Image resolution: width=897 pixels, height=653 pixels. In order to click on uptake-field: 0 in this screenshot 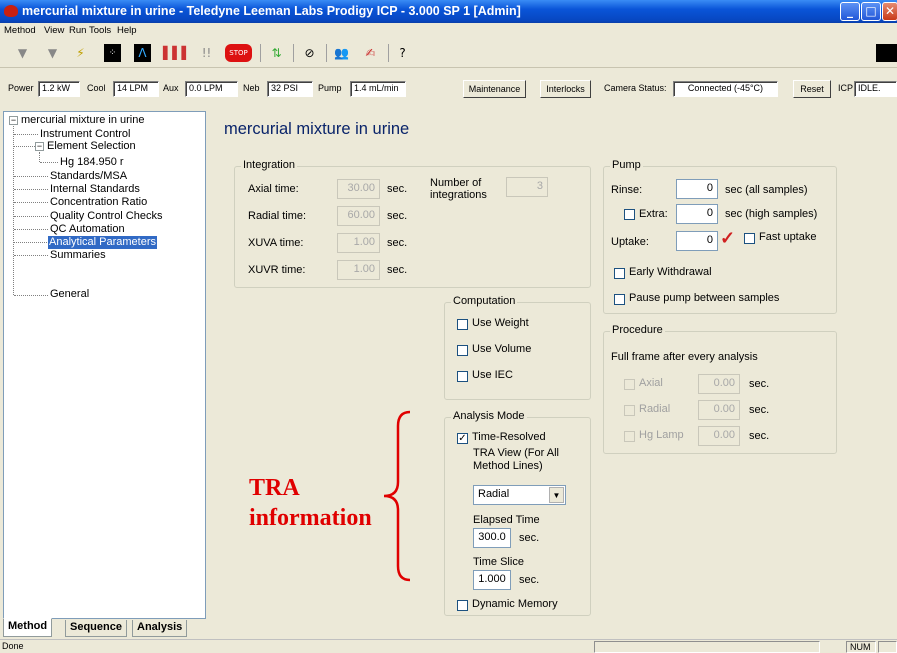, I will do `click(697, 241)`.